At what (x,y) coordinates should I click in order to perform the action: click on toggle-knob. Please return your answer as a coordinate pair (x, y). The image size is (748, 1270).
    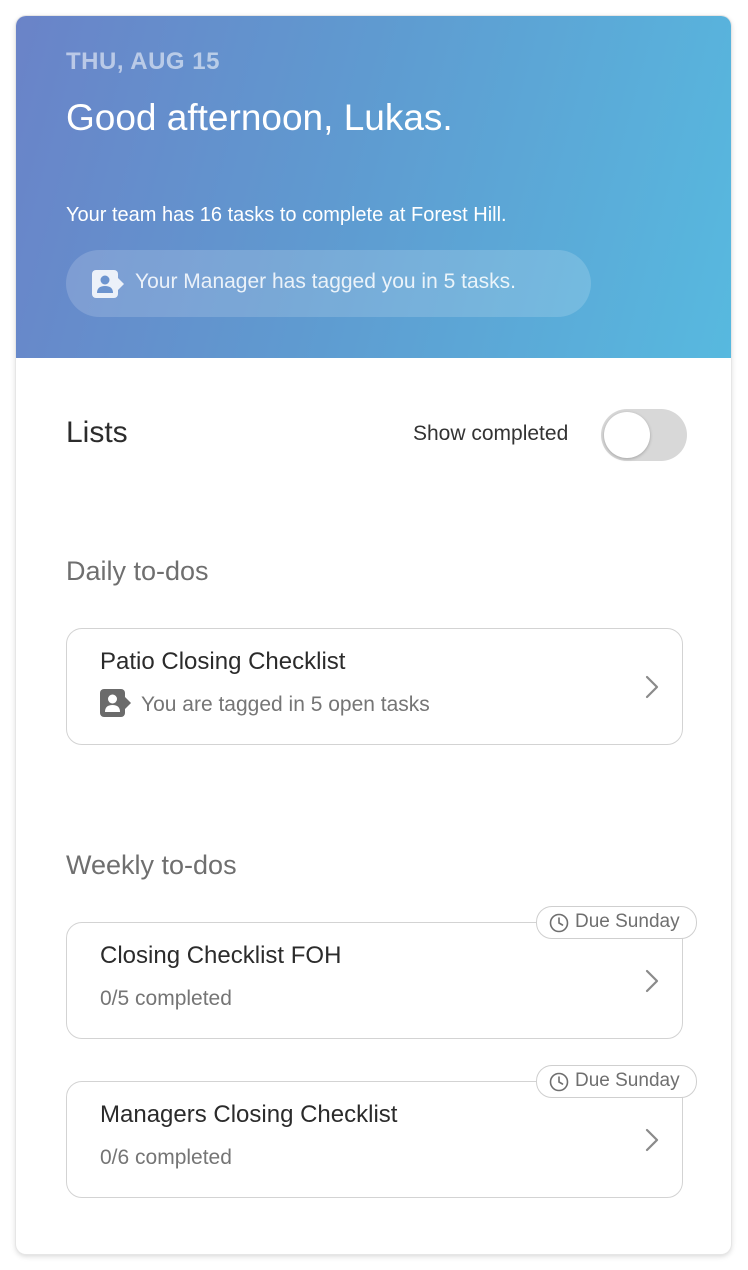
    Looking at the image, I should click on (627, 435).